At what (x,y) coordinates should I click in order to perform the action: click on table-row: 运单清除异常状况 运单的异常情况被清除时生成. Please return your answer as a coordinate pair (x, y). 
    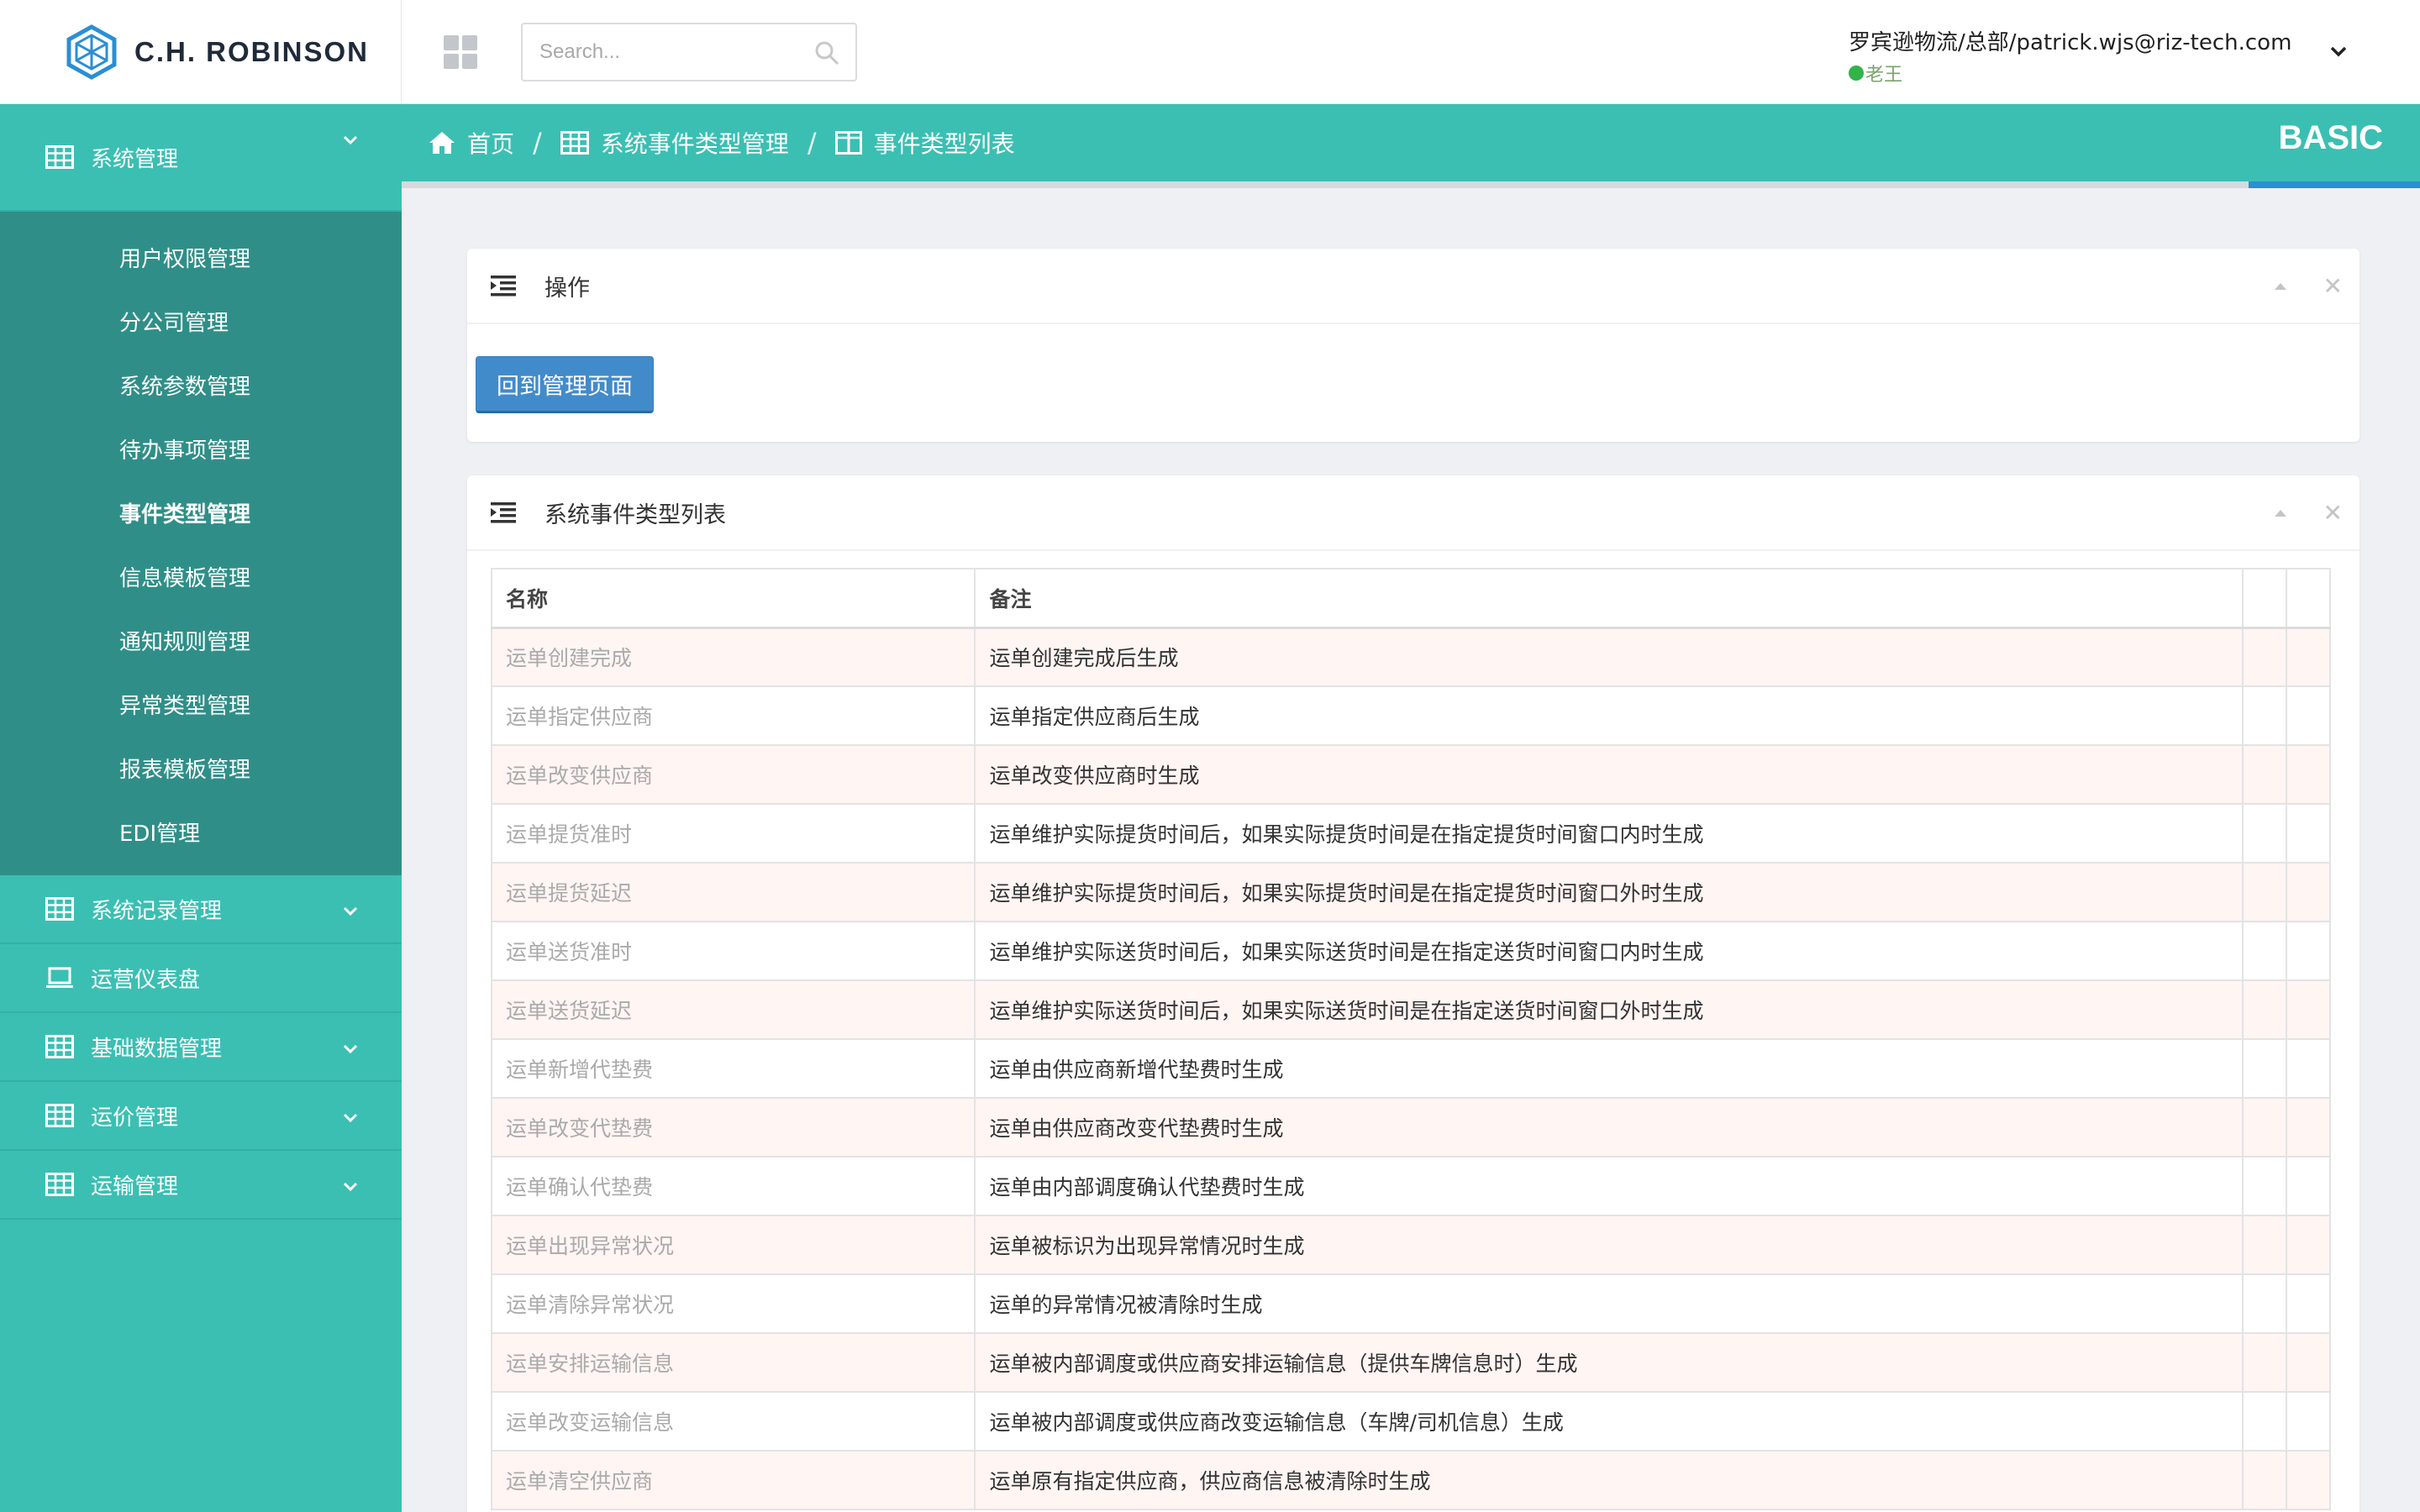
    Looking at the image, I should click on (1410, 1303).